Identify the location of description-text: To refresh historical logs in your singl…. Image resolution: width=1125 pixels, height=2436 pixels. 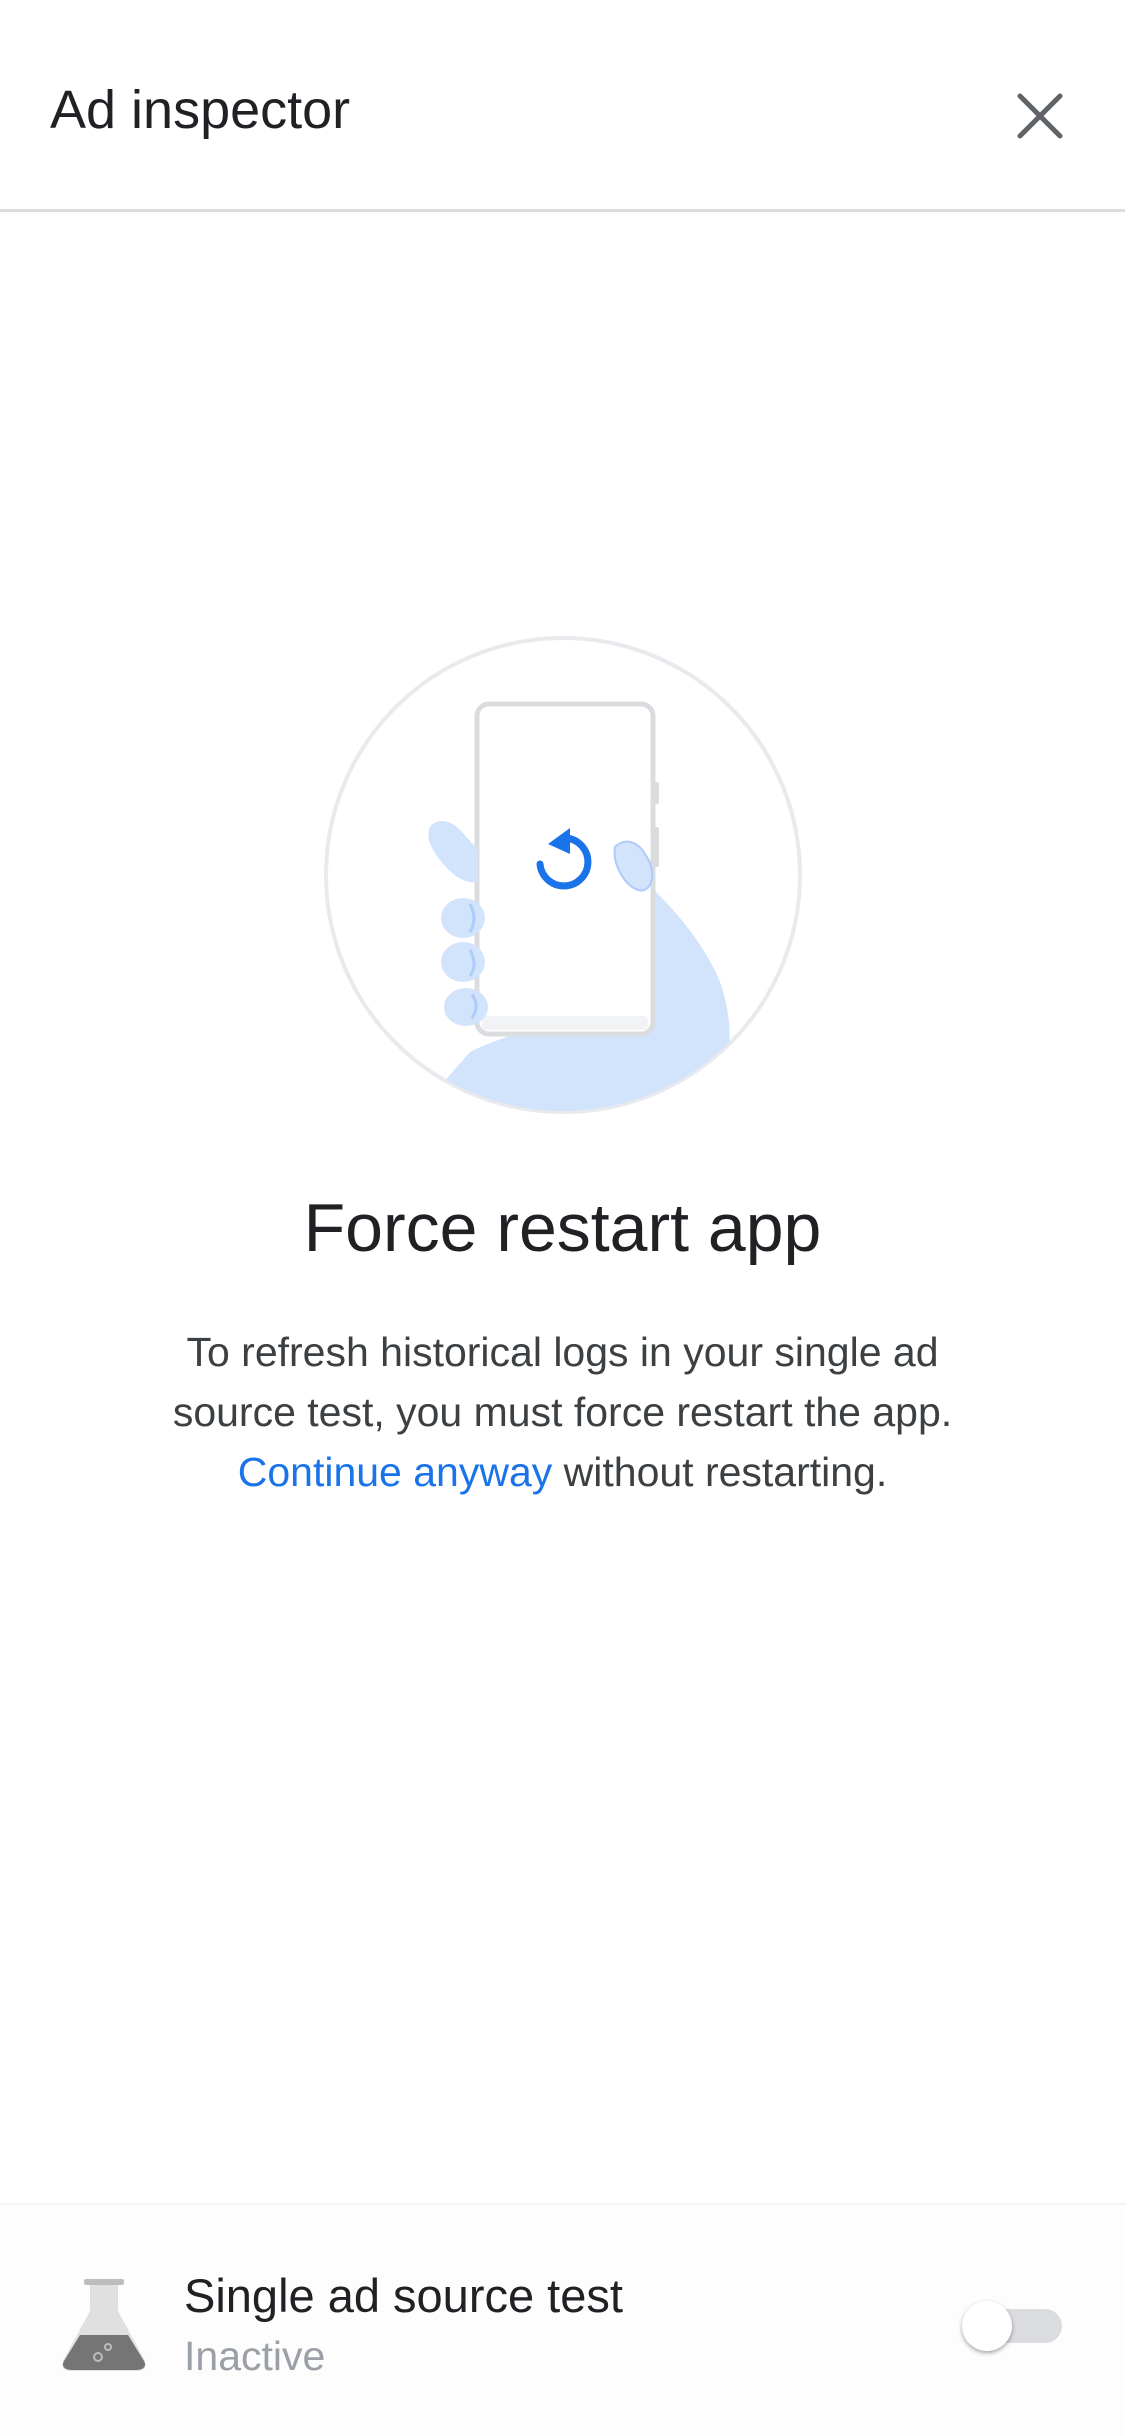
(562, 1382).